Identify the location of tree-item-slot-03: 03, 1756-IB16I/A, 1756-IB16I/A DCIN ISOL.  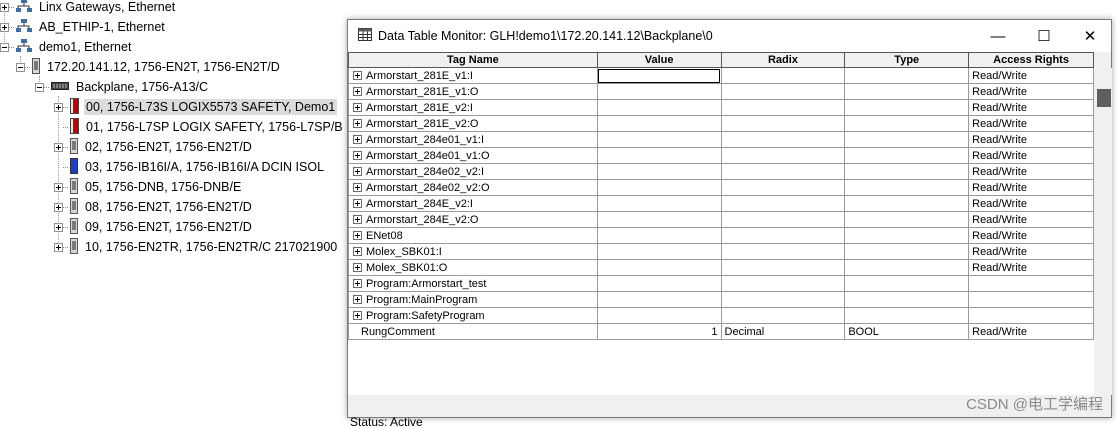
(190, 167).